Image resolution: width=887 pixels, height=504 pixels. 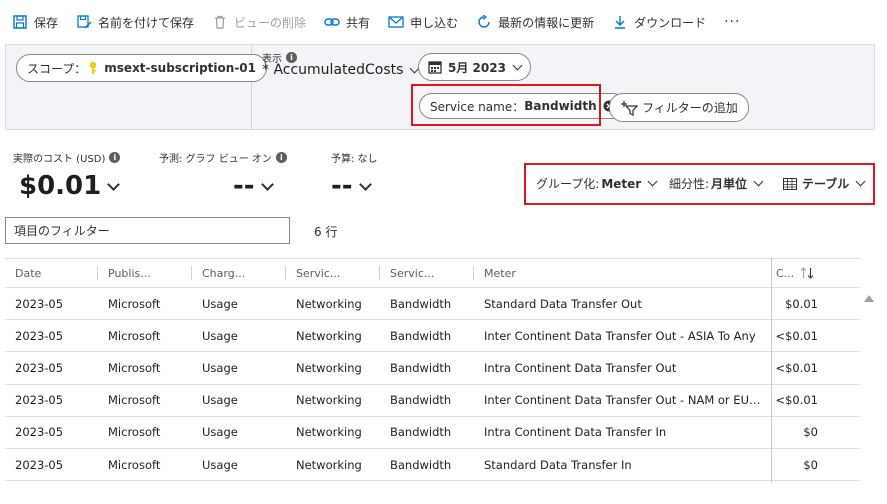 I want to click on cell-meter: Standard Data Transfer Out, so click(x=563, y=303).